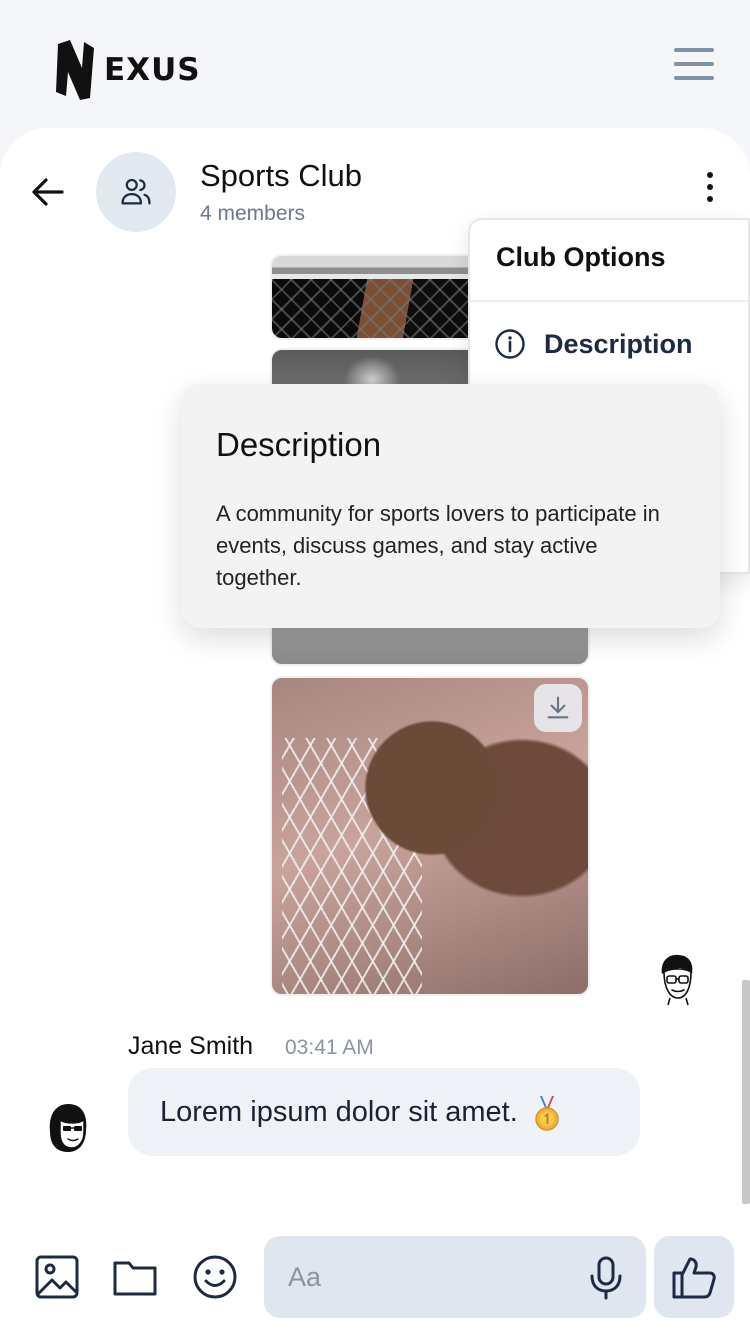 This screenshot has width=750, height=1334. What do you see at coordinates (48, 192) in the screenshot?
I see `arrow-left-icon` at bounding box center [48, 192].